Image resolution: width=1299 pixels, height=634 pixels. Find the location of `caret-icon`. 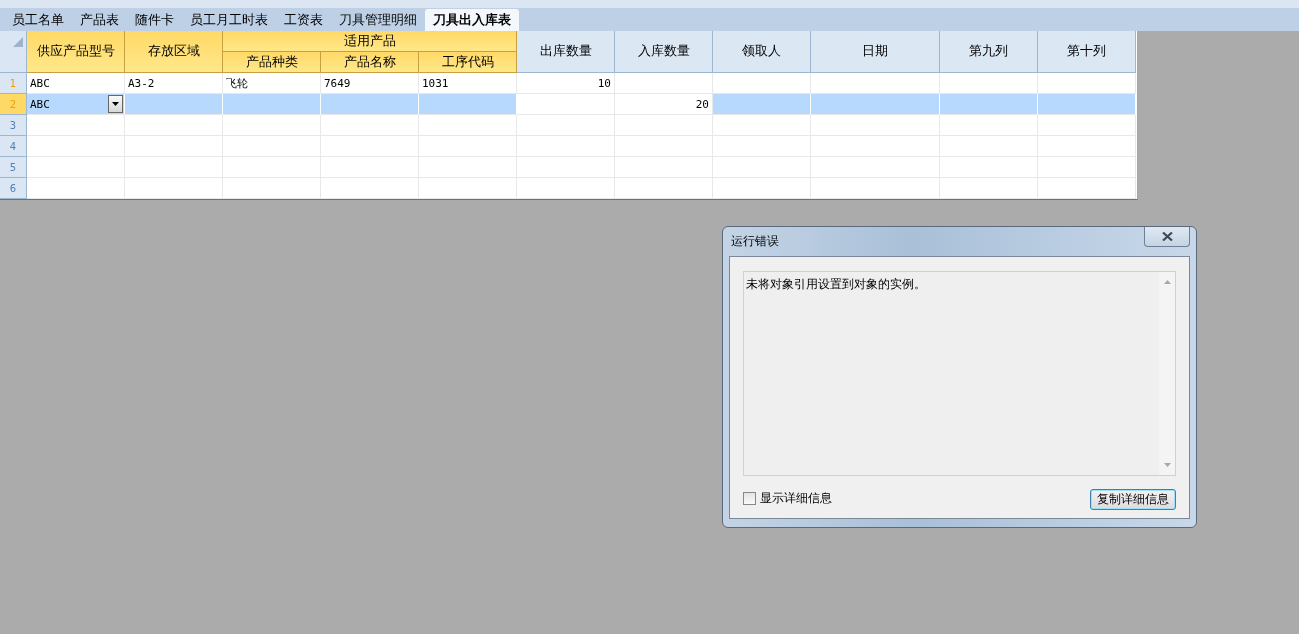

caret-icon is located at coordinates (115, 104).